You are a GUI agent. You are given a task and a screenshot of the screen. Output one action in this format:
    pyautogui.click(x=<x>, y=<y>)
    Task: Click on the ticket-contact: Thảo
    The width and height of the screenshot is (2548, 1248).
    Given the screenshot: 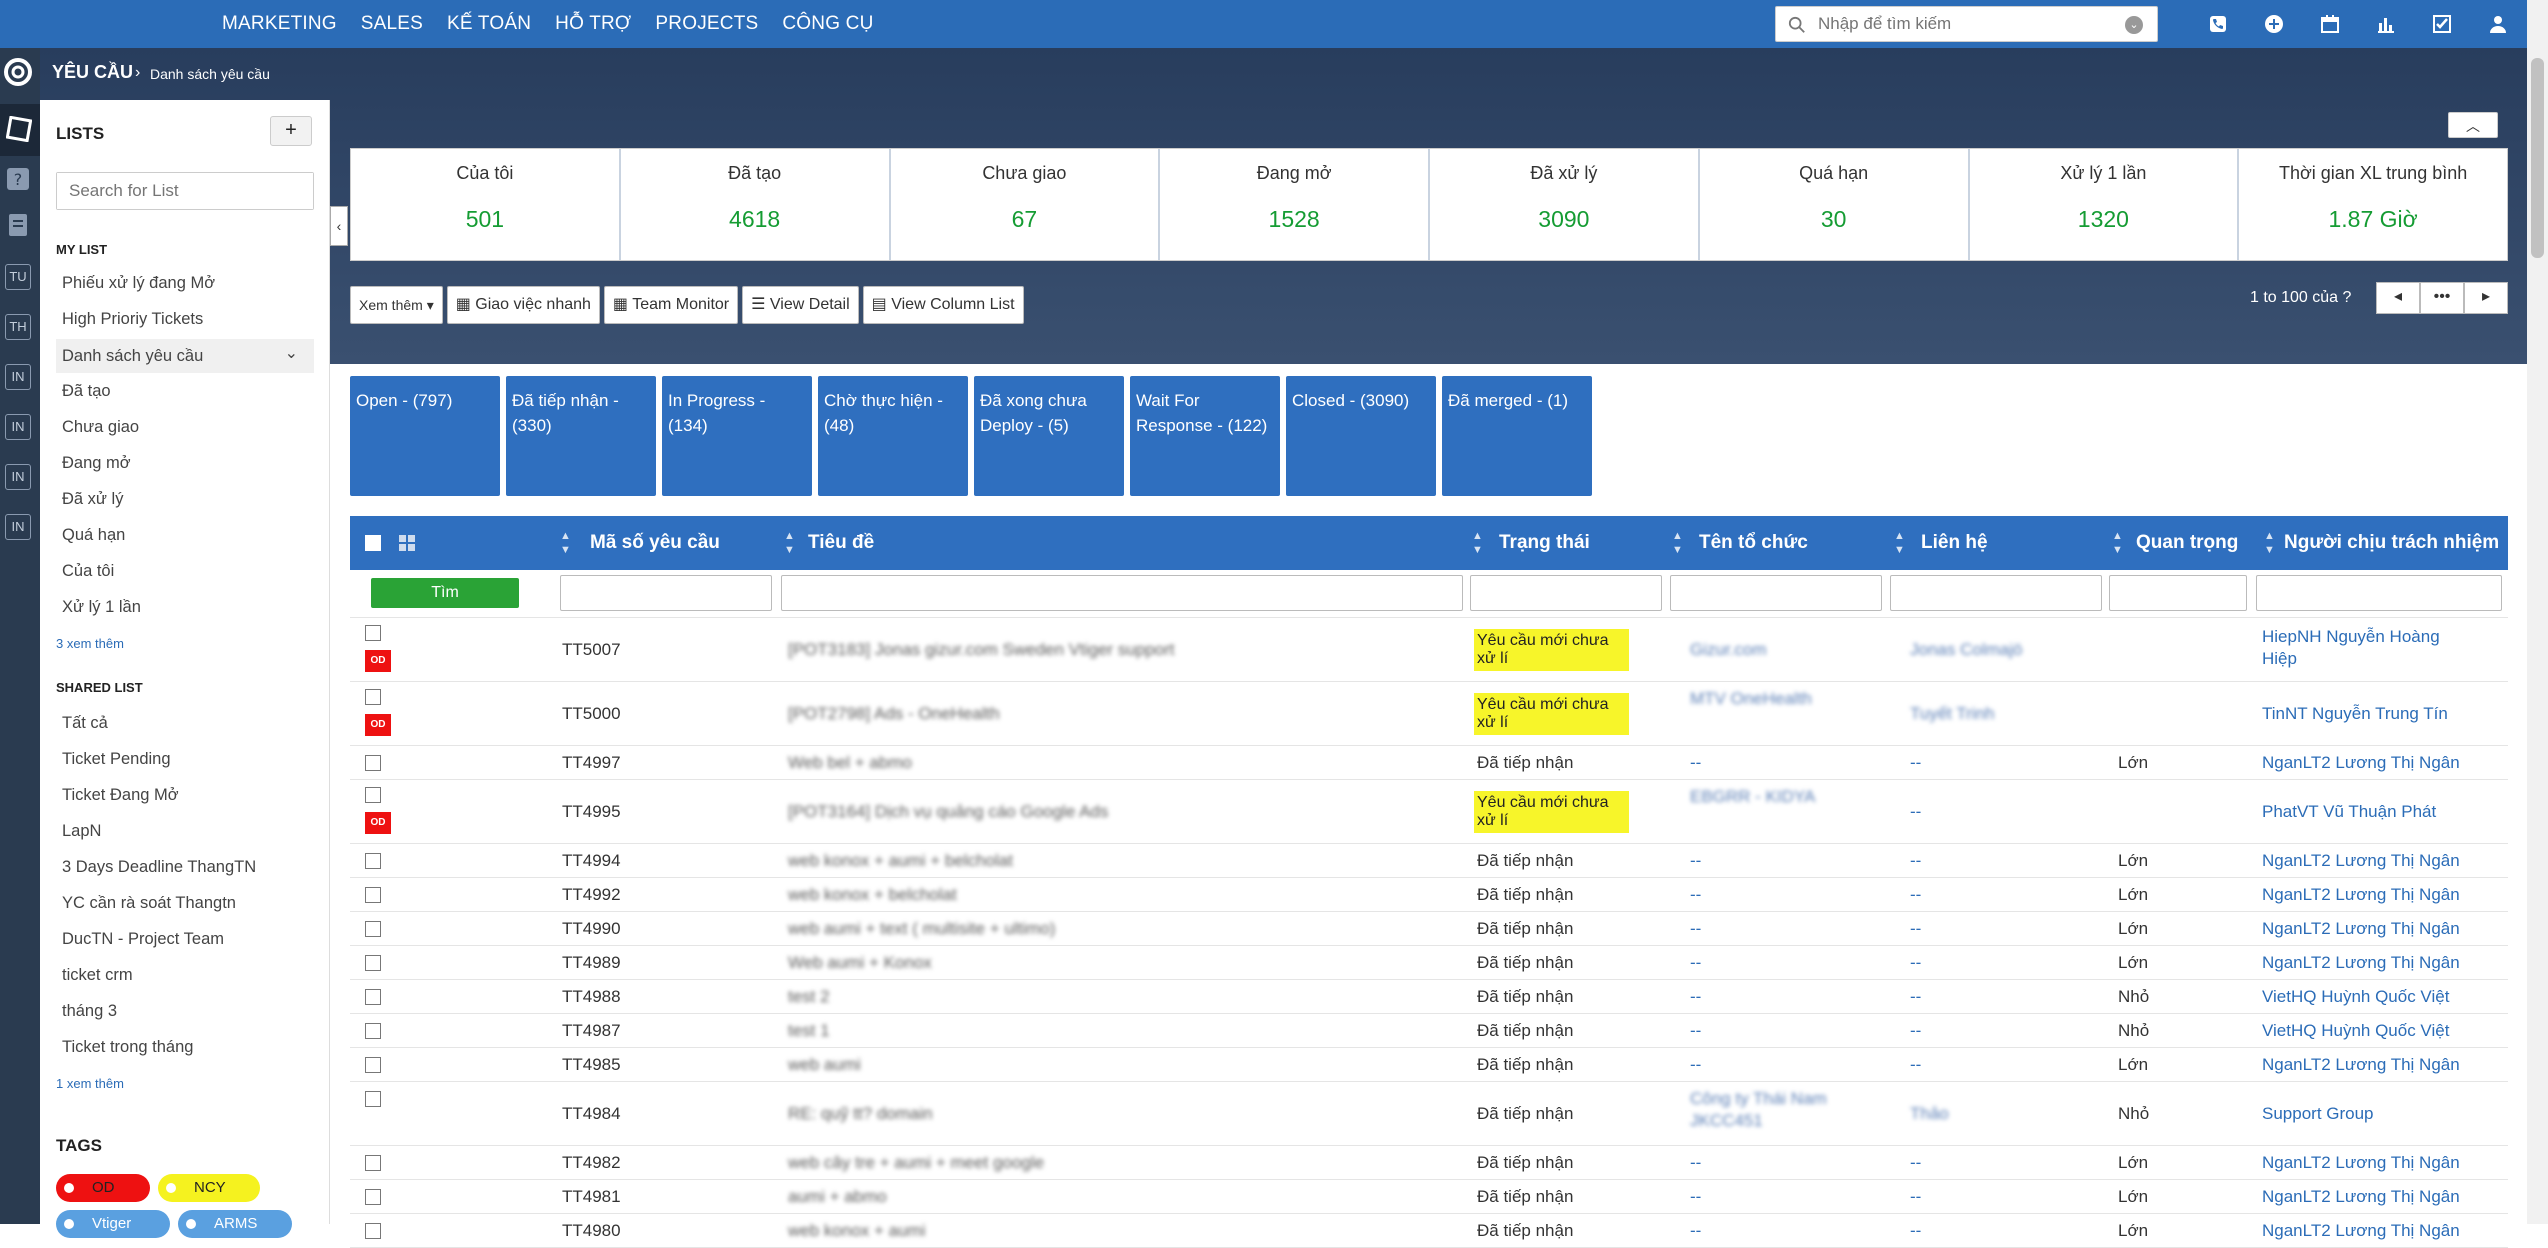 What is the action you would take?
    pyautogui.click(x=1929, y=1114)
    